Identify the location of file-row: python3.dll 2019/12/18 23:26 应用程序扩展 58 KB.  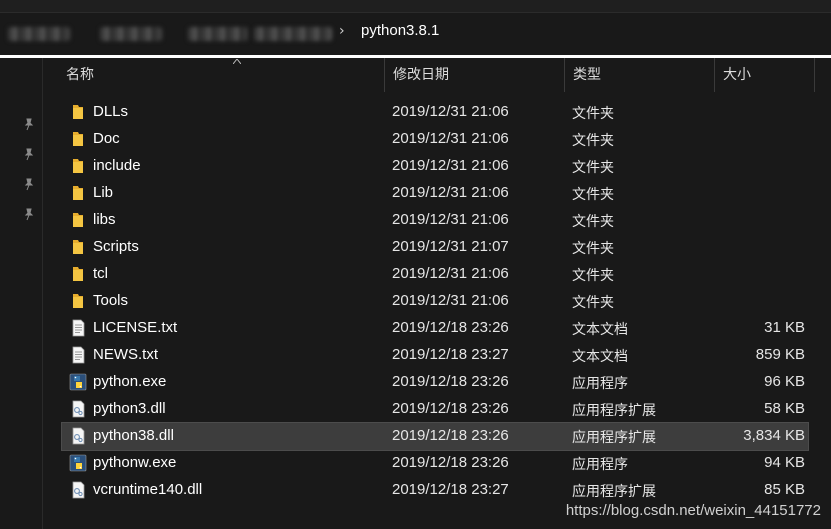
(435, 409).